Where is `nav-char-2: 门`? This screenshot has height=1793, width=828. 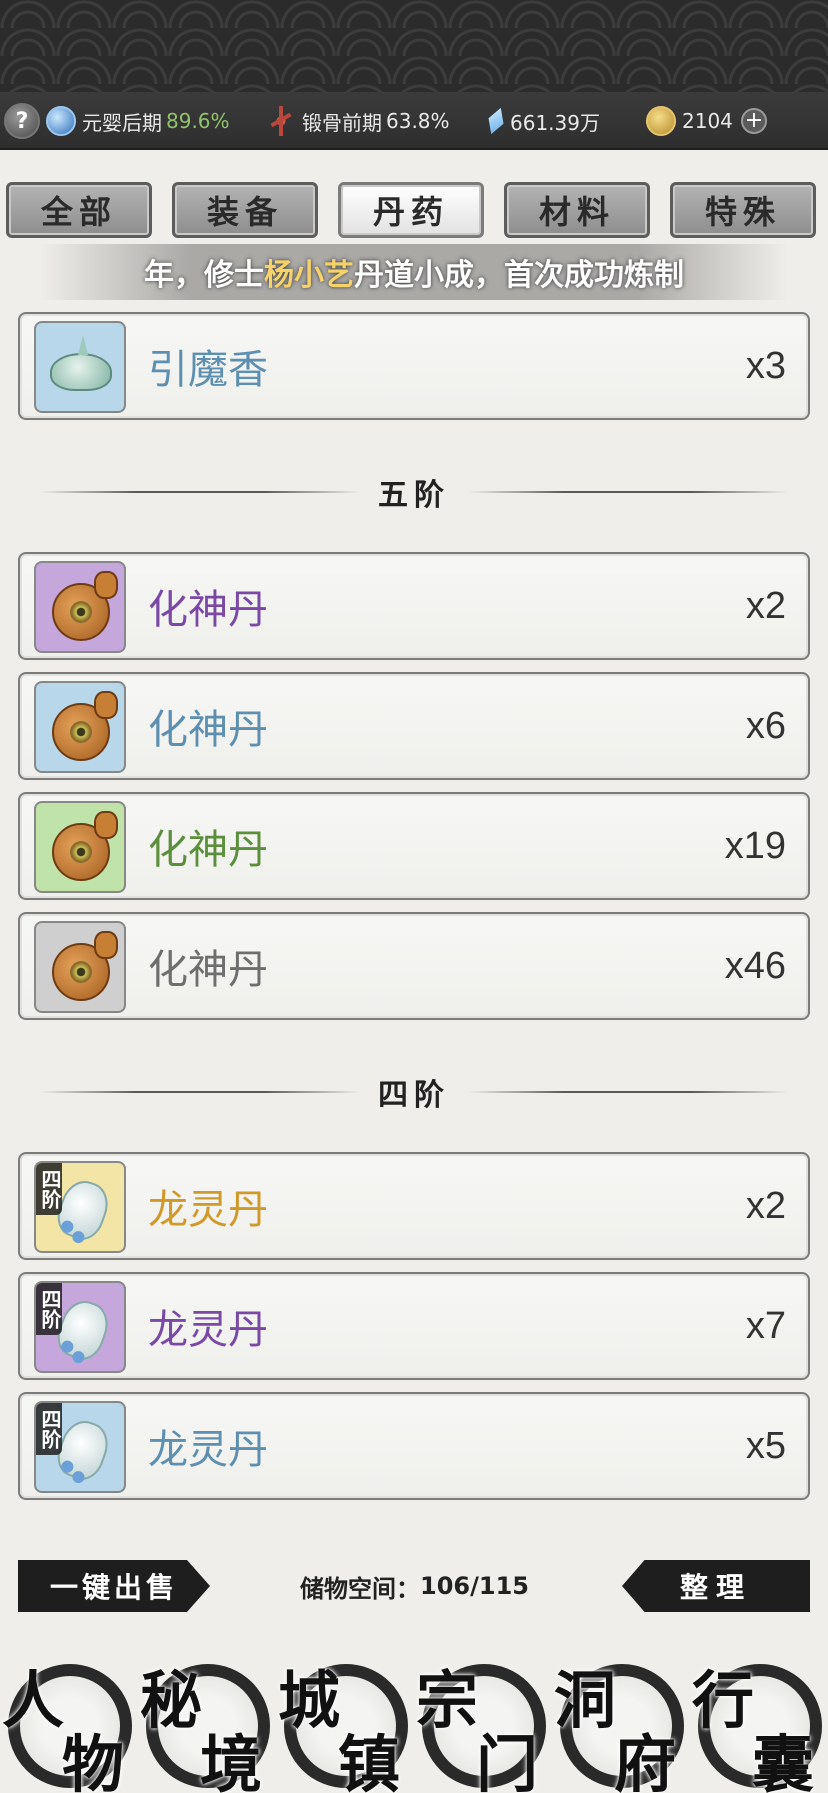 nav-char-2: 门 is located at coordinates (507, 1760).